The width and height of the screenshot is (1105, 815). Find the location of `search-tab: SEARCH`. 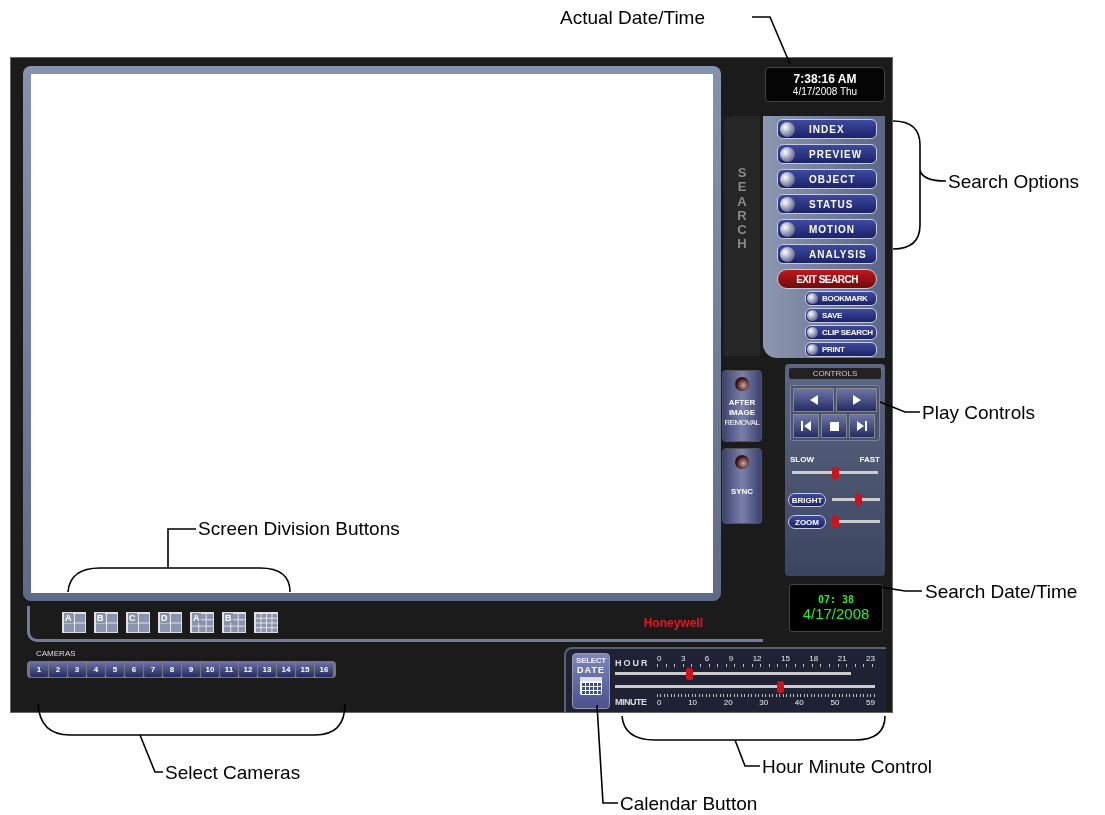

search-tab: SEARCH is located at coordinates (742, 236).